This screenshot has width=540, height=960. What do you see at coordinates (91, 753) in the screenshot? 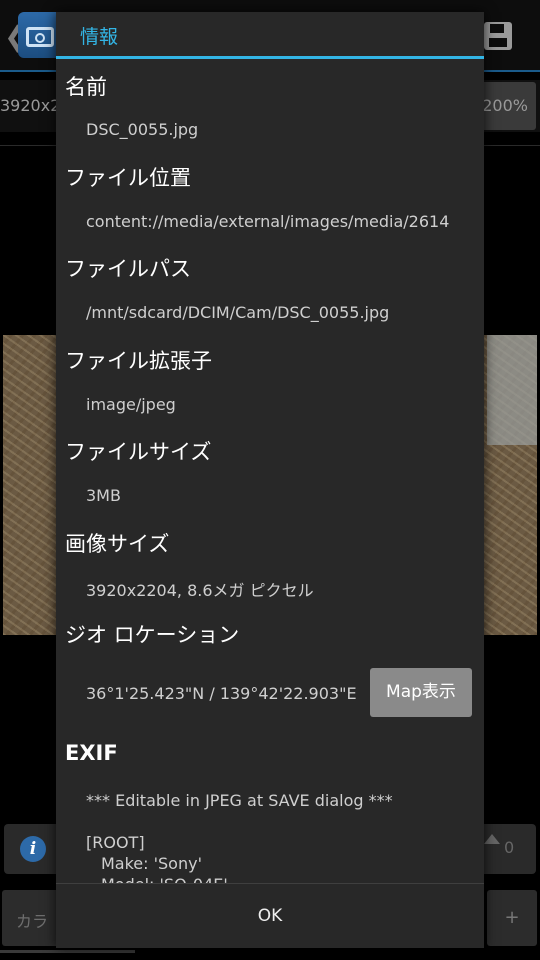
I see `exif-title: EXIF` at bounding box center [91, 753].